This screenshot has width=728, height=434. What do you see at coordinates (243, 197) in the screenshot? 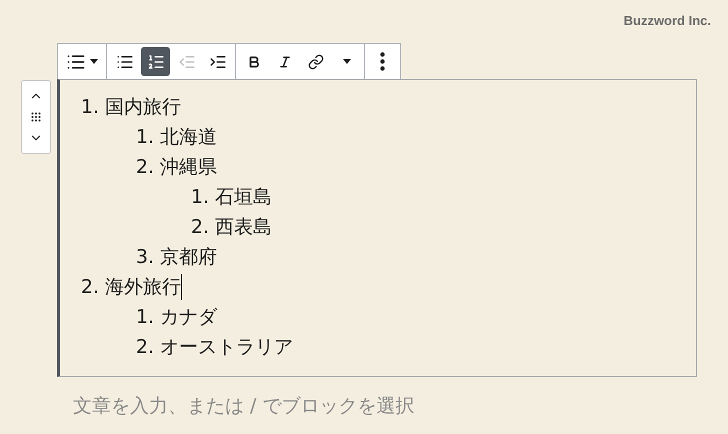
I see `list-item-text: 石垣島` at bounding box center [243, 197].